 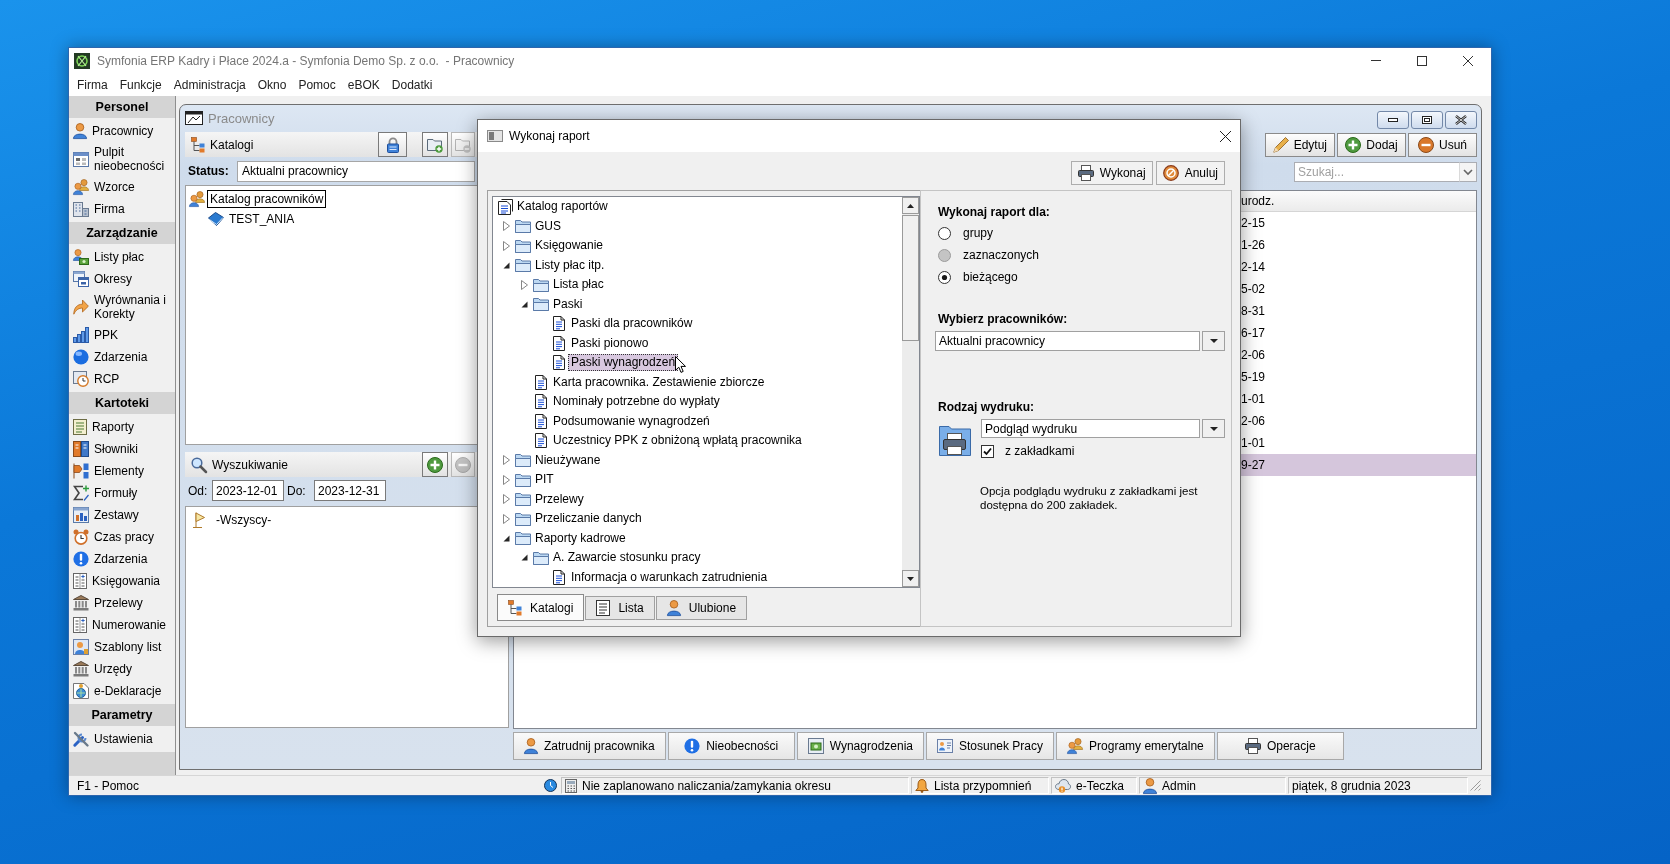 What do you see at coordinates (1358, 267) in the screenshot?
I see `table-cell: 2-14` at bounding box center [1358, 267].